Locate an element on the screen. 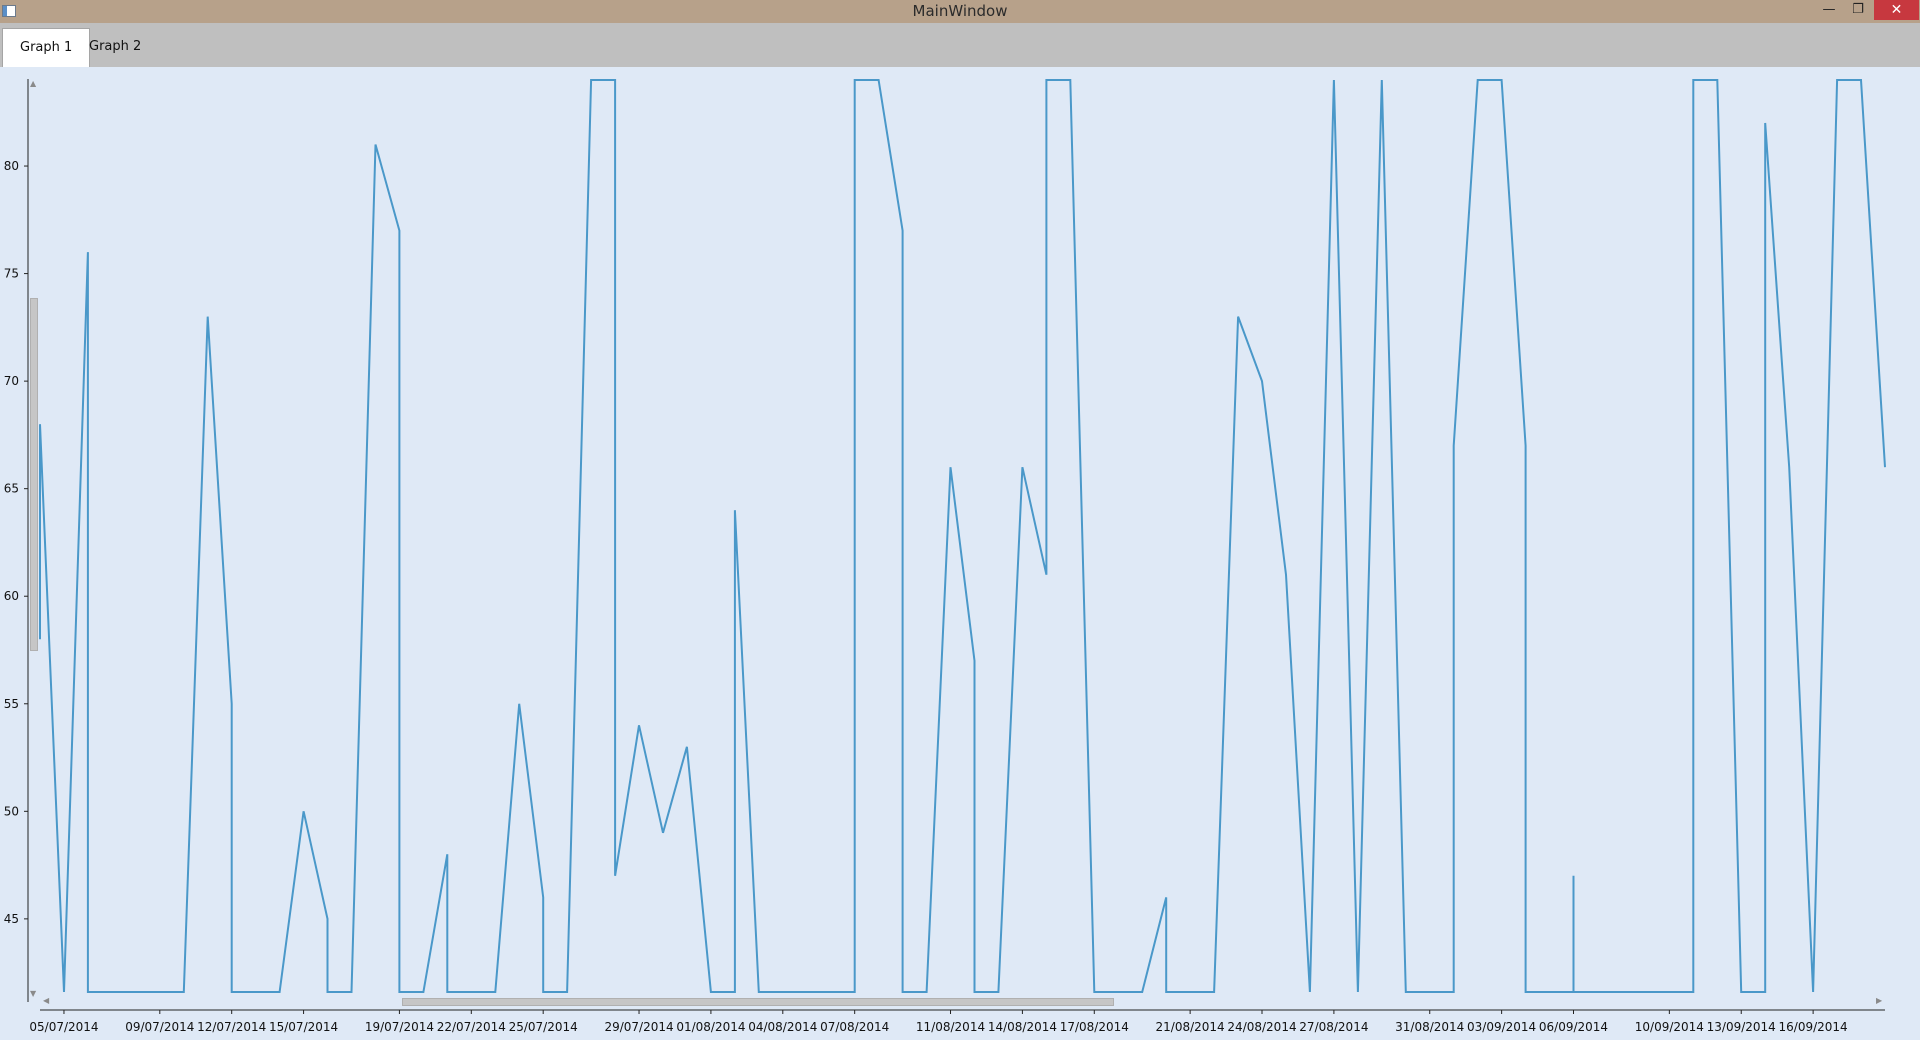 This screenshot has width=1920, height=1040. x-tick-label: 25/07/2014 is located at coordinates (543, 1027).